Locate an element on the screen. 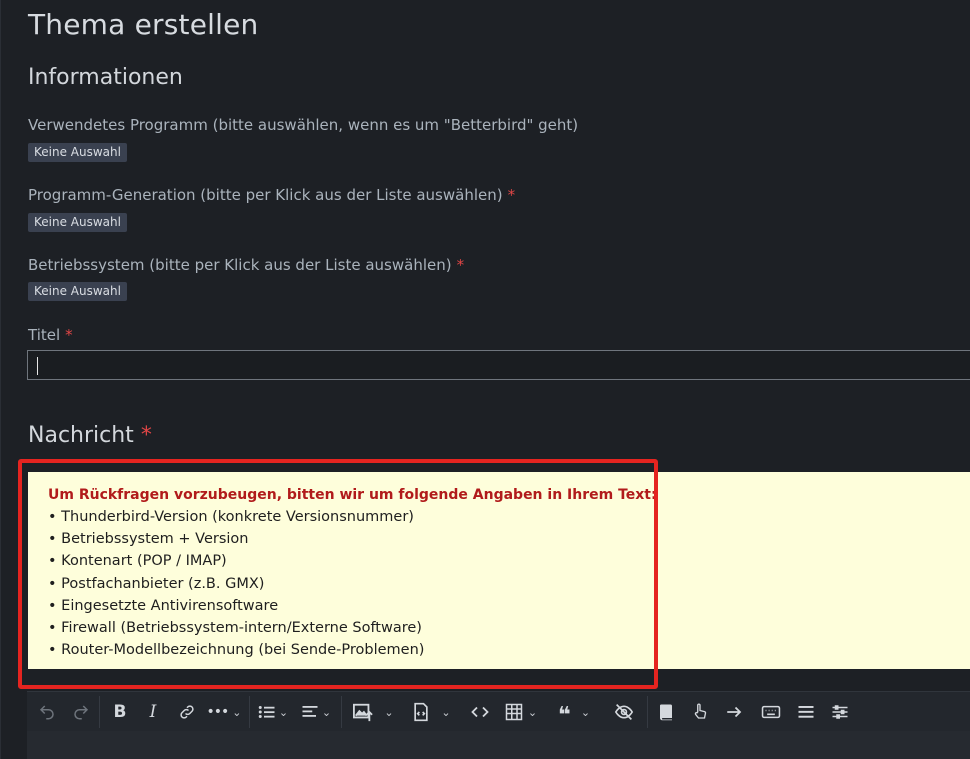  hide-icon is located at coordinates (624, 712).